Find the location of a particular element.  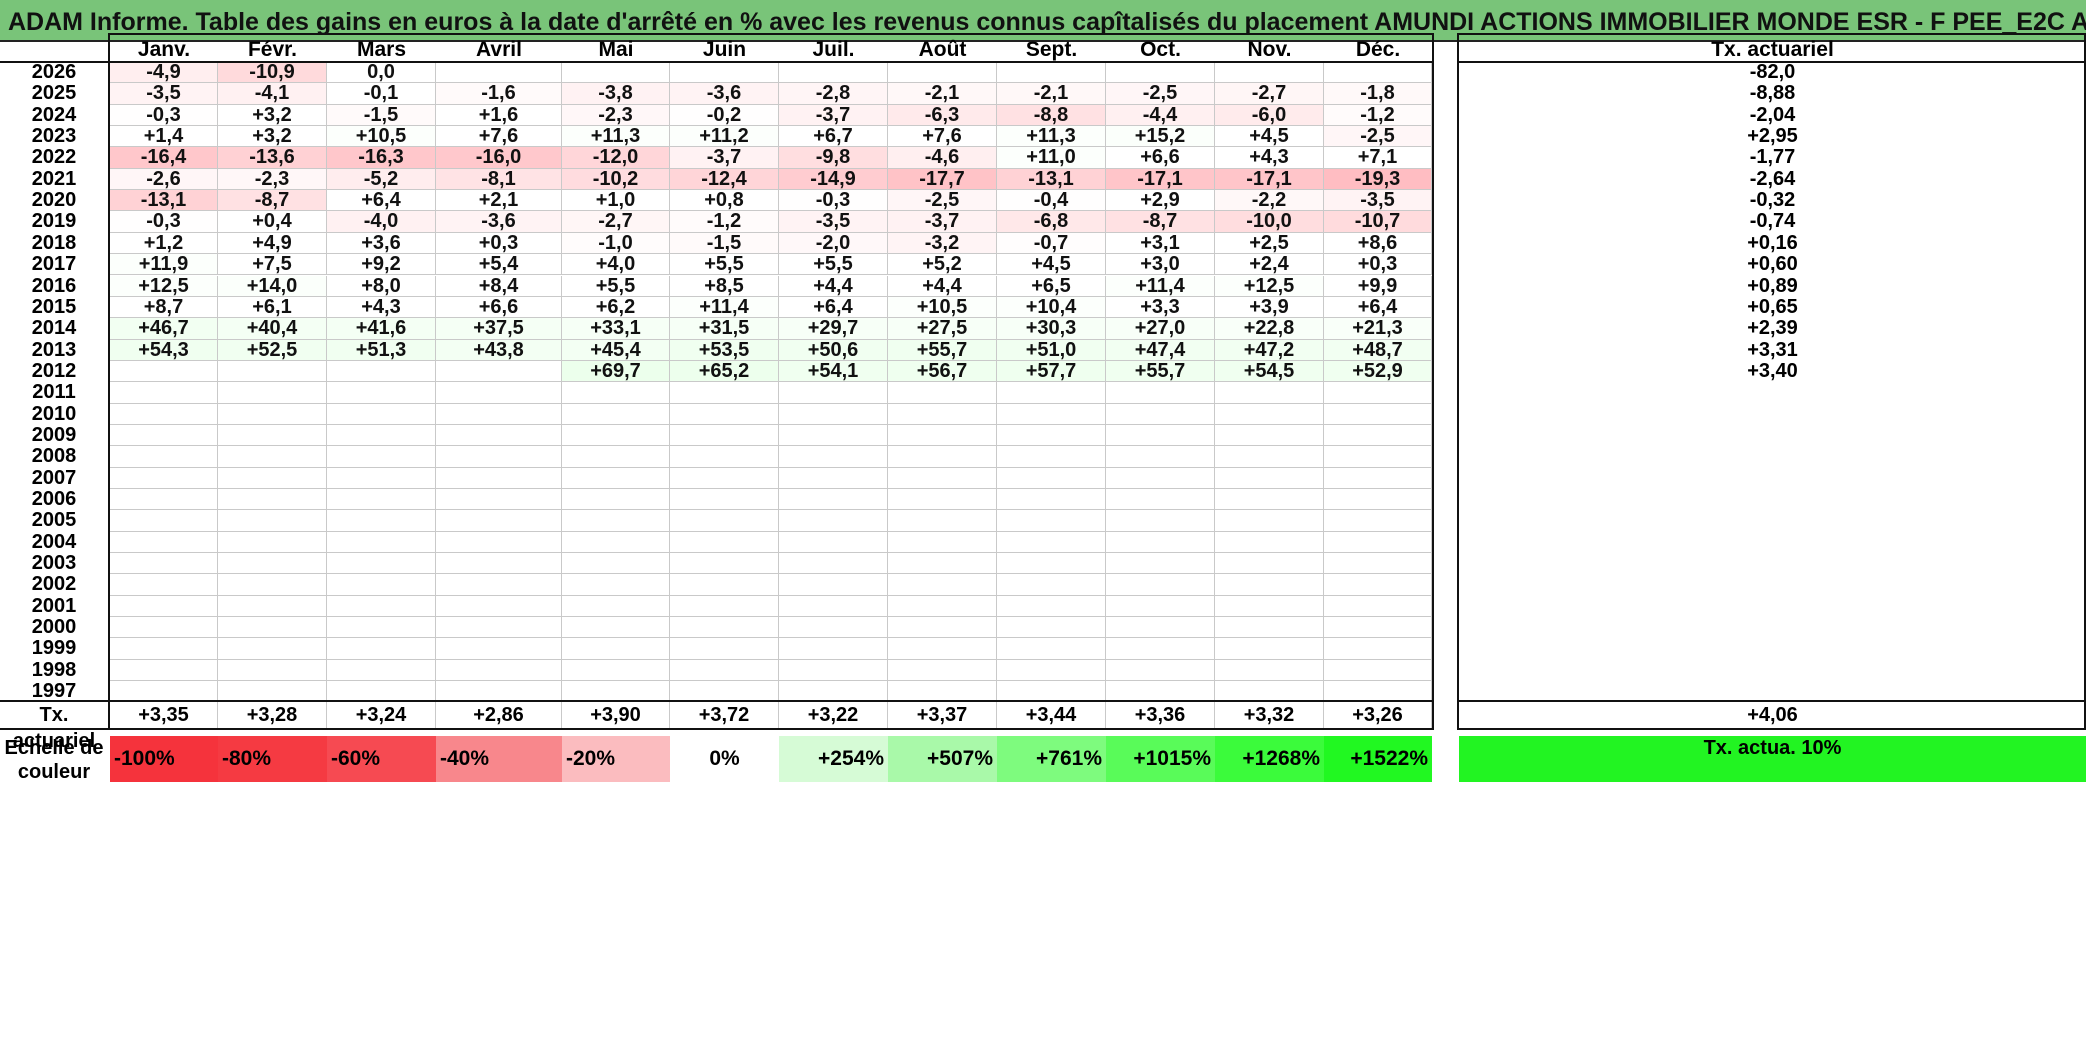

year-label: 2023 is located at coordinates (54, 136).